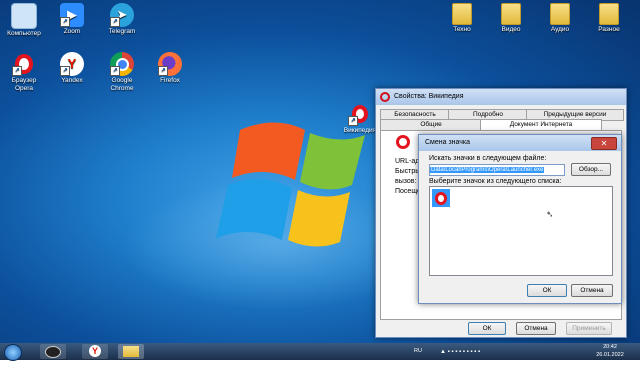 The height and width of the screenshot is (365, 640). Describe the element at coordinates (24, 33) in the screenshot. I see `desktop-icon-label: Компьютер` at that location.